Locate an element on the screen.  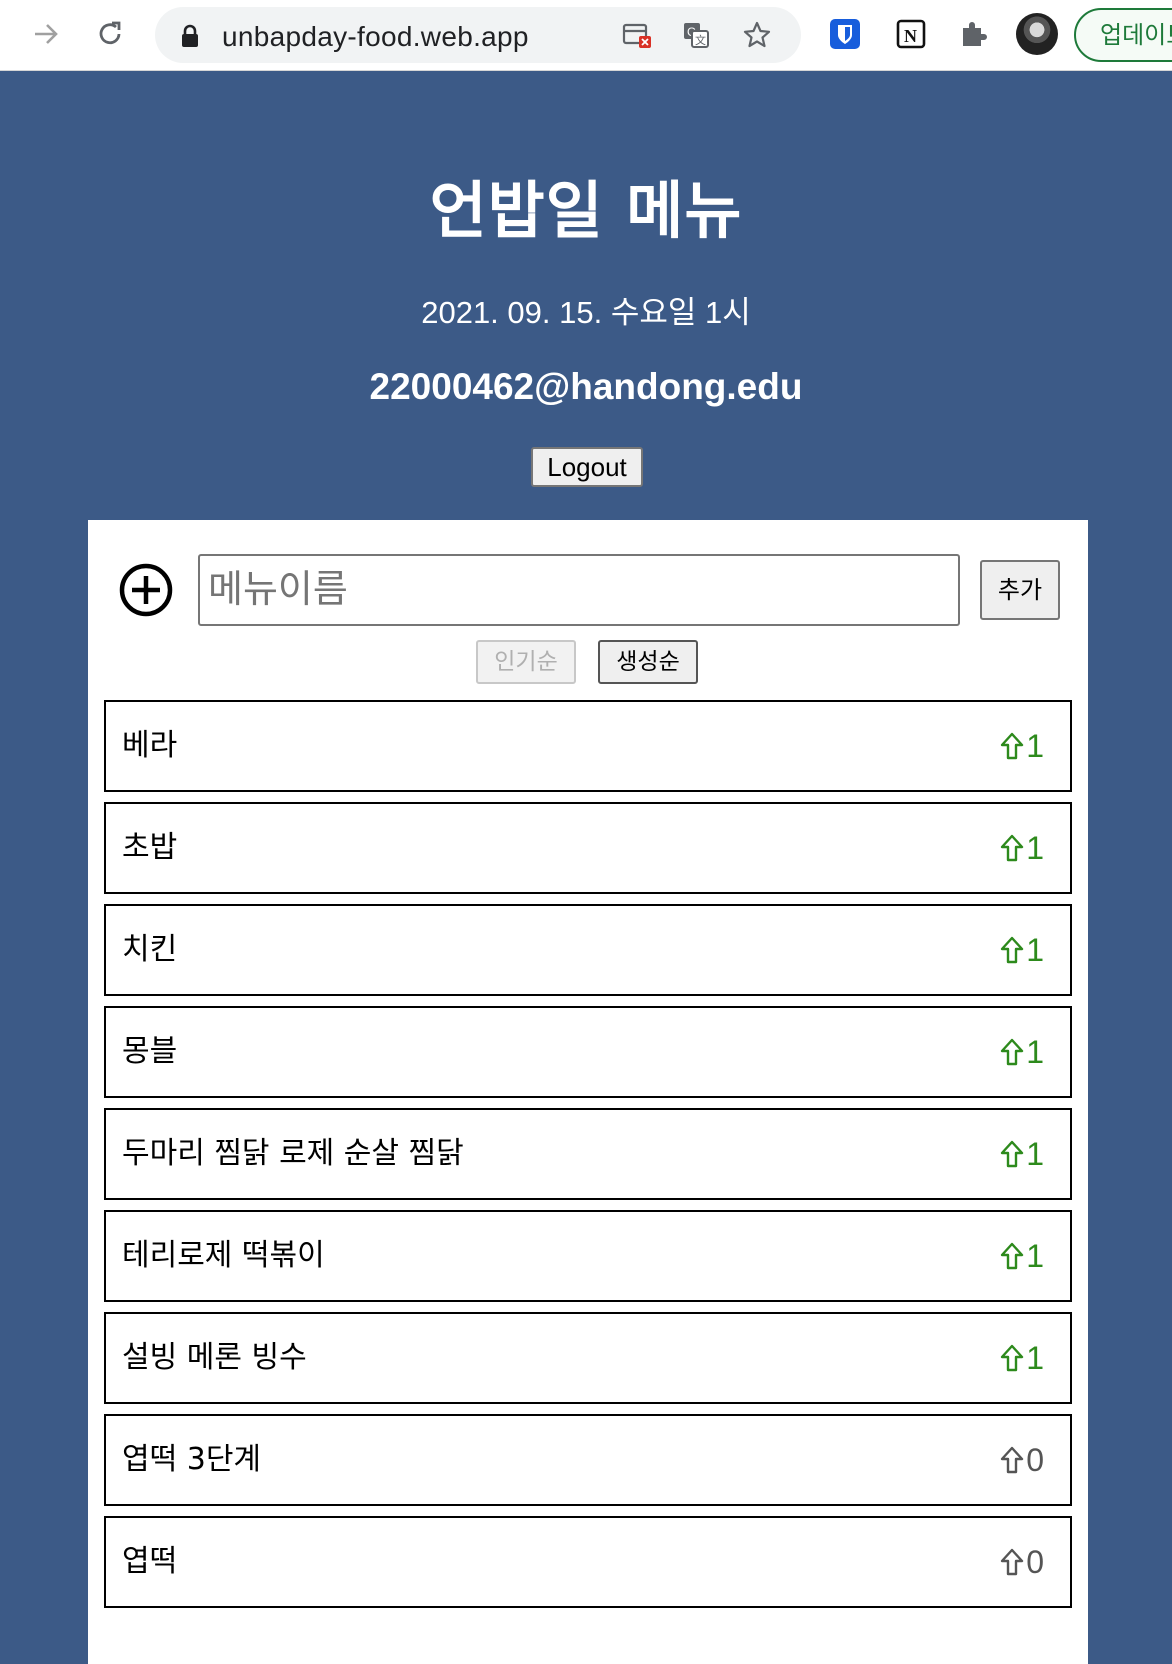
sort-popular-button: 인기순 is located at coordinates (526, 662).